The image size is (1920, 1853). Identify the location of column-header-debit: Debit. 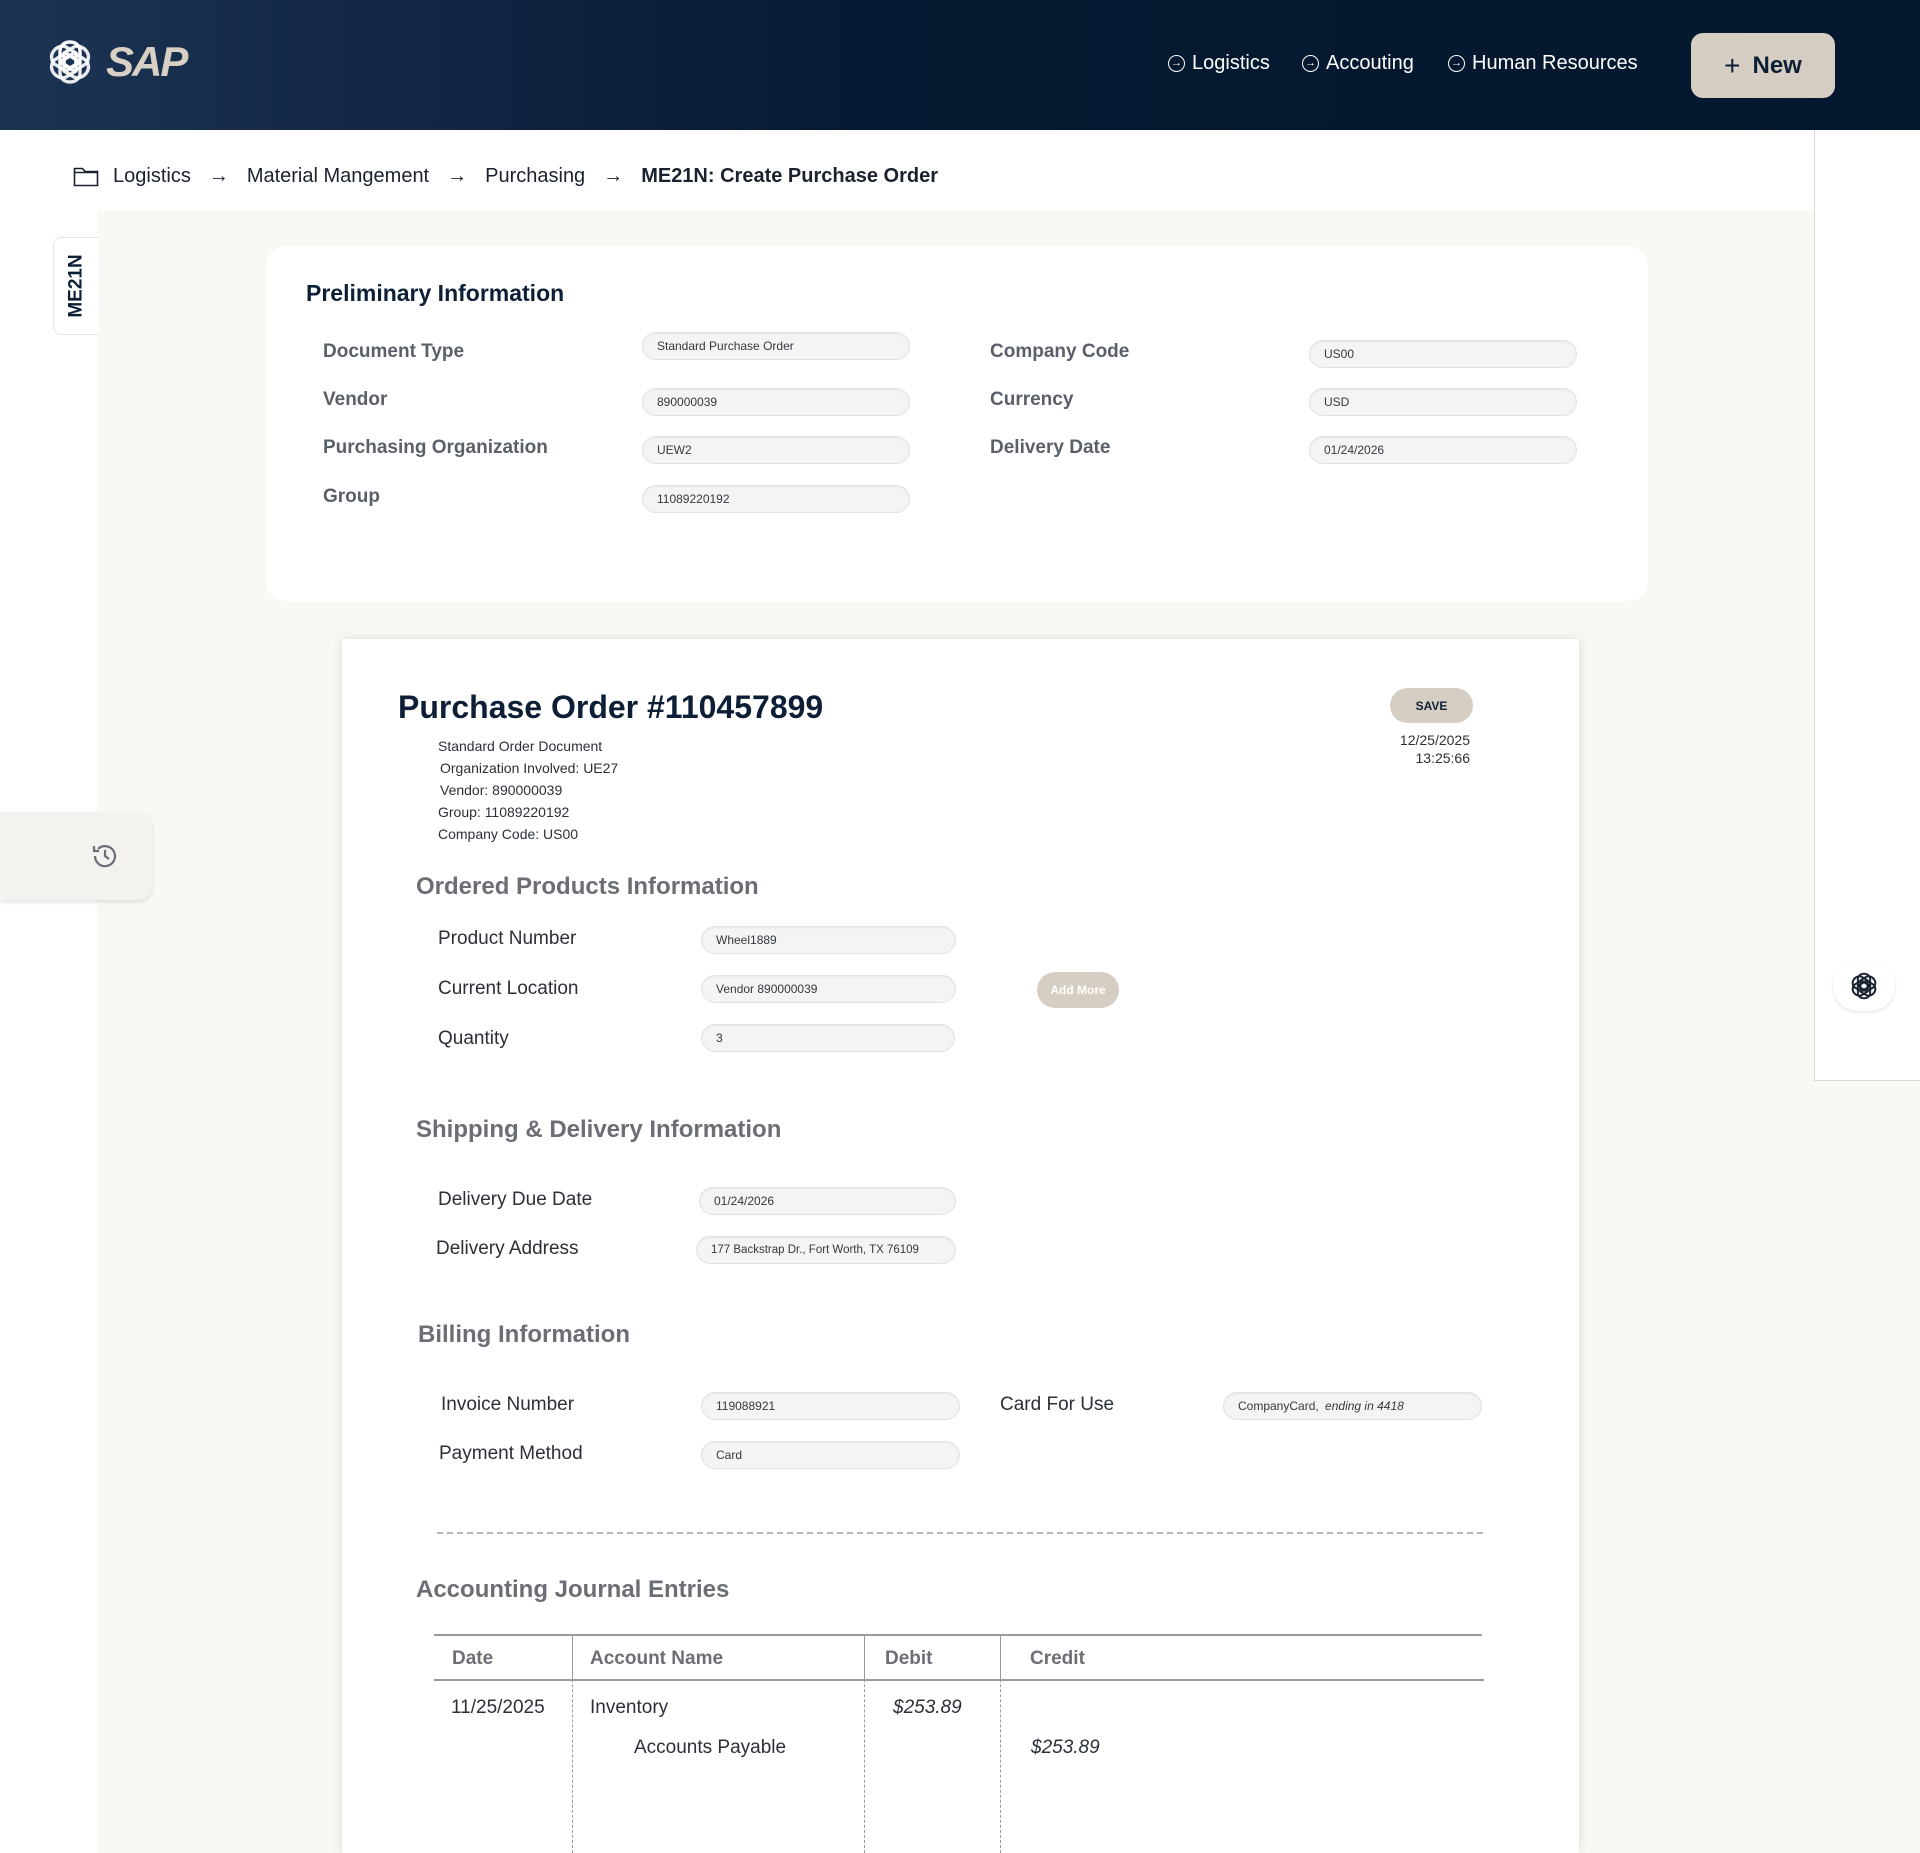
(909, 1658).